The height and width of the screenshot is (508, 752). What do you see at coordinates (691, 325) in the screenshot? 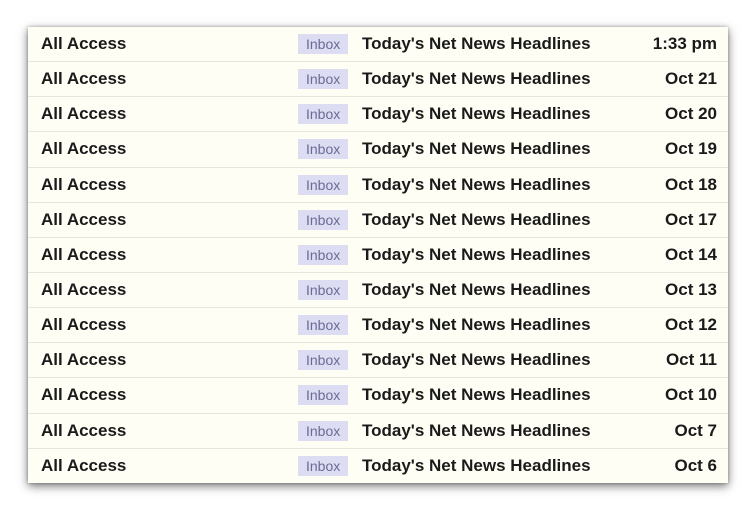
I see `message-date: Oct 12` at bounding box center [691, 325].